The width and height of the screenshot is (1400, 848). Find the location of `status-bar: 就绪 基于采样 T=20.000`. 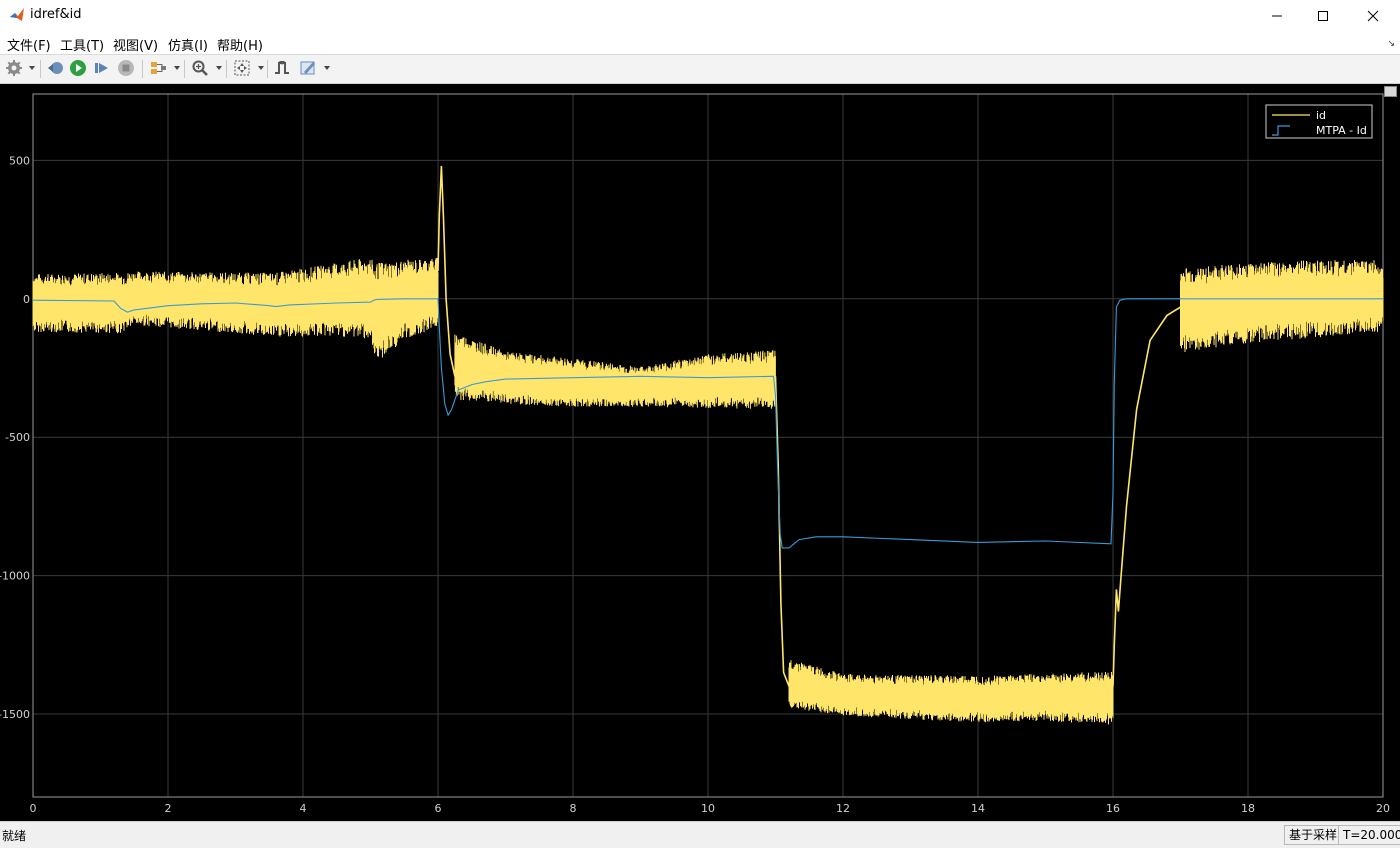

status-bar: 就绪 基于采样 T=20.000 is located at coordinates (700, 834).